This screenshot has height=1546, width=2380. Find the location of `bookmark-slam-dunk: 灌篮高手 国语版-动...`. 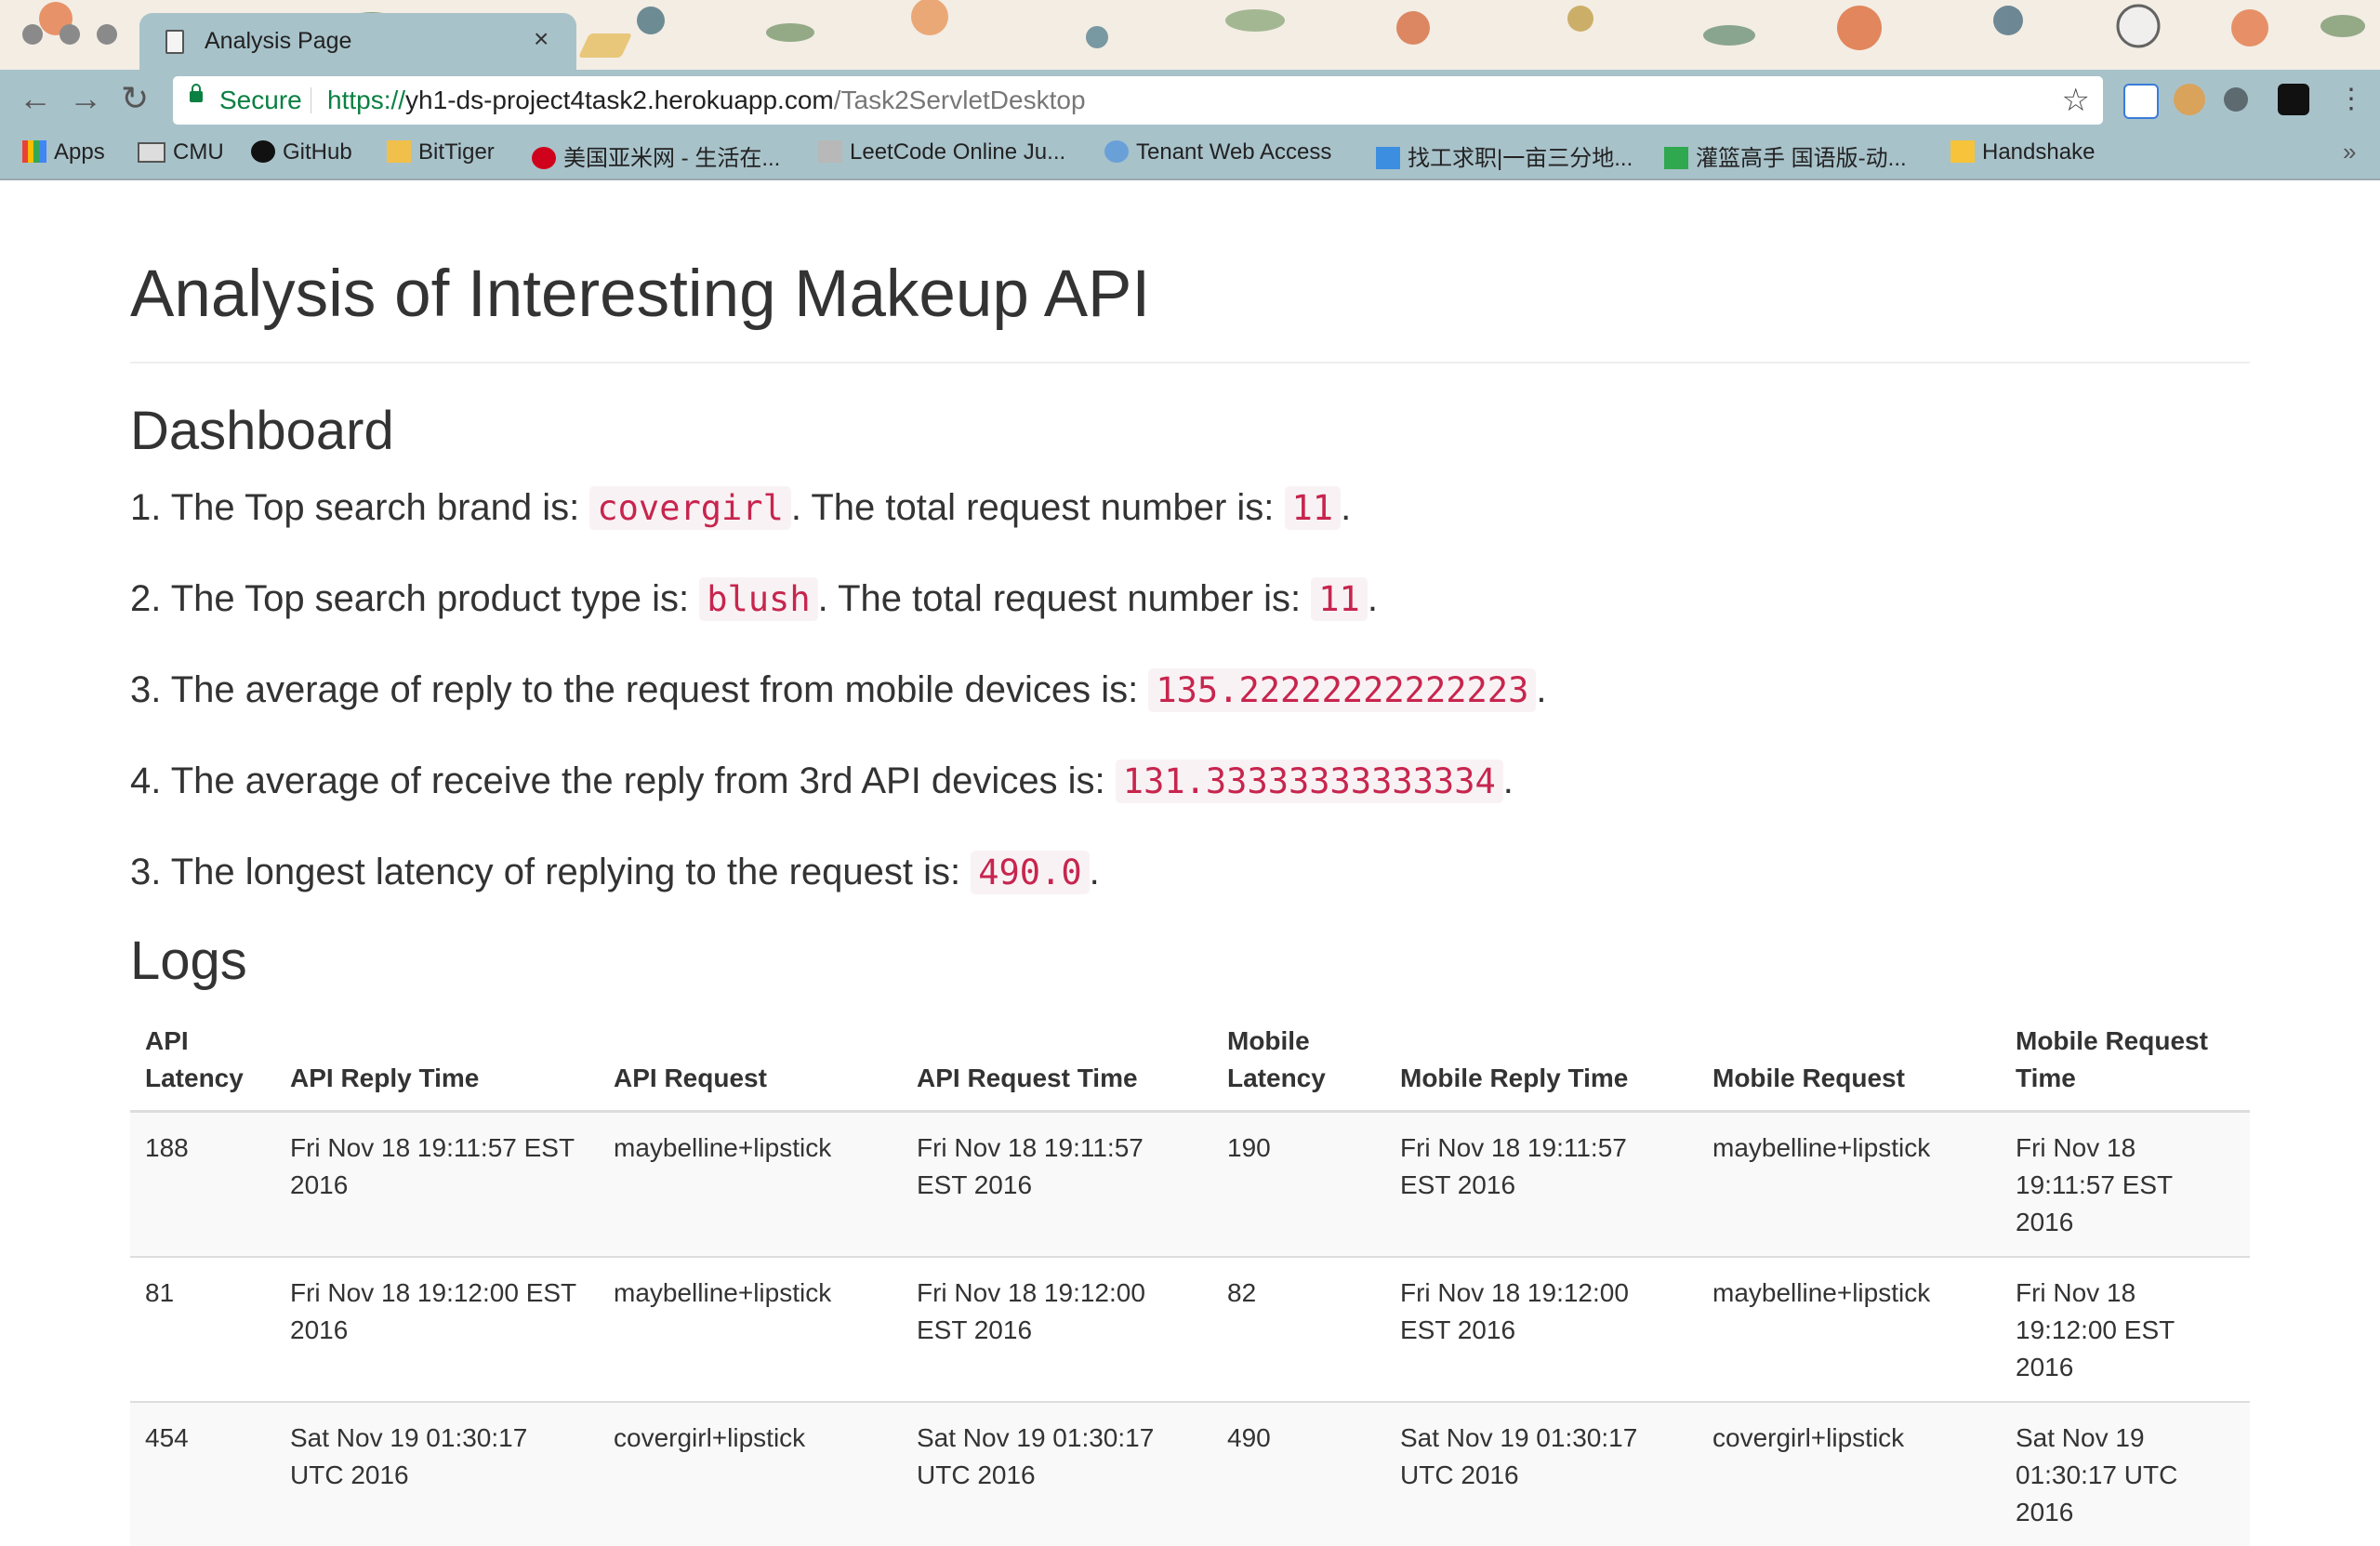

bookmark-slam-dunk: 灌篮高手 国语版-动... is located at coordinates (1785, 155).